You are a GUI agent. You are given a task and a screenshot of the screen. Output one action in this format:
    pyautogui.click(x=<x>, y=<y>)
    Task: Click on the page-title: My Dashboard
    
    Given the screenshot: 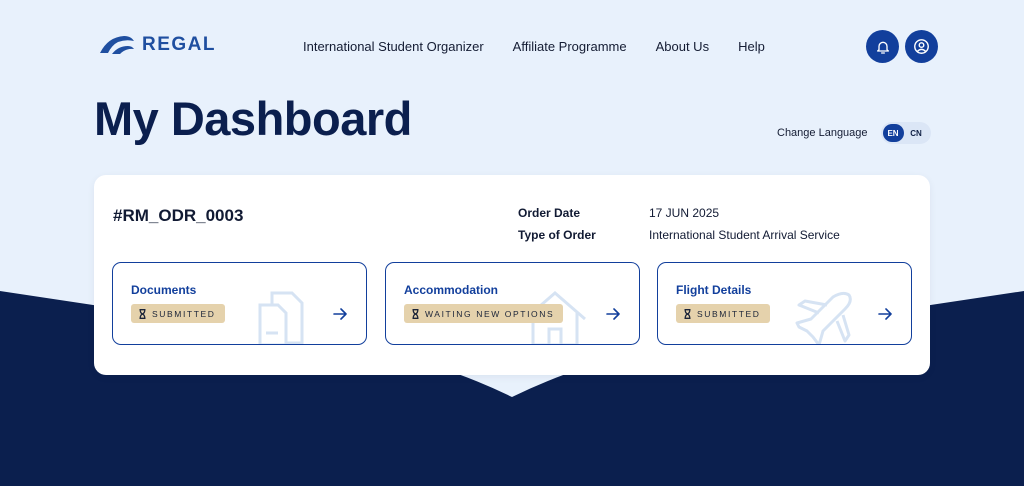 What is the action you would take?
    pyautogui.click(x=253, y=118)
    